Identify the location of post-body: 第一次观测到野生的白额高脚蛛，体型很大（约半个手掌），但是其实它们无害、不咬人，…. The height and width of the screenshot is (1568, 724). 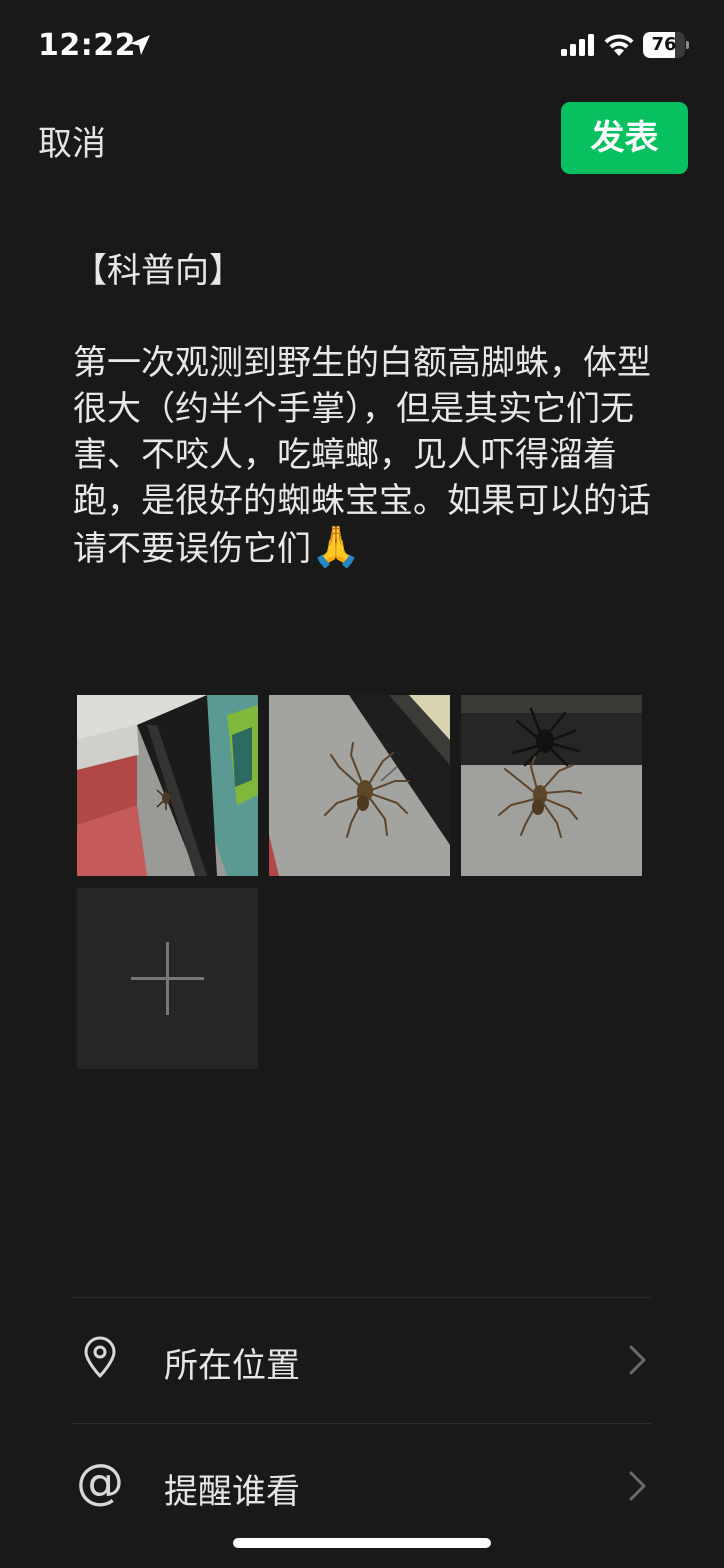
(362, 456).